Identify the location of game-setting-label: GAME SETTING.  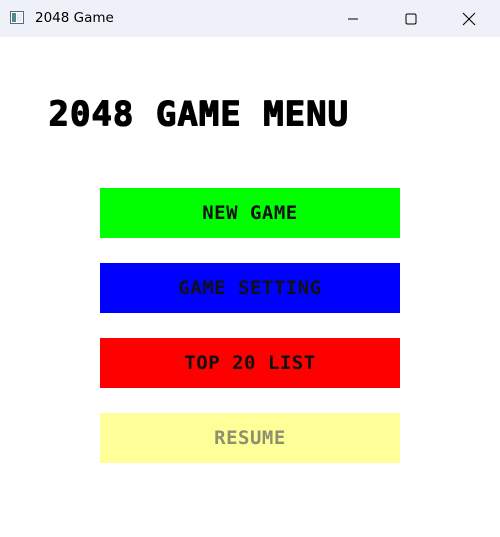
(250, 288).